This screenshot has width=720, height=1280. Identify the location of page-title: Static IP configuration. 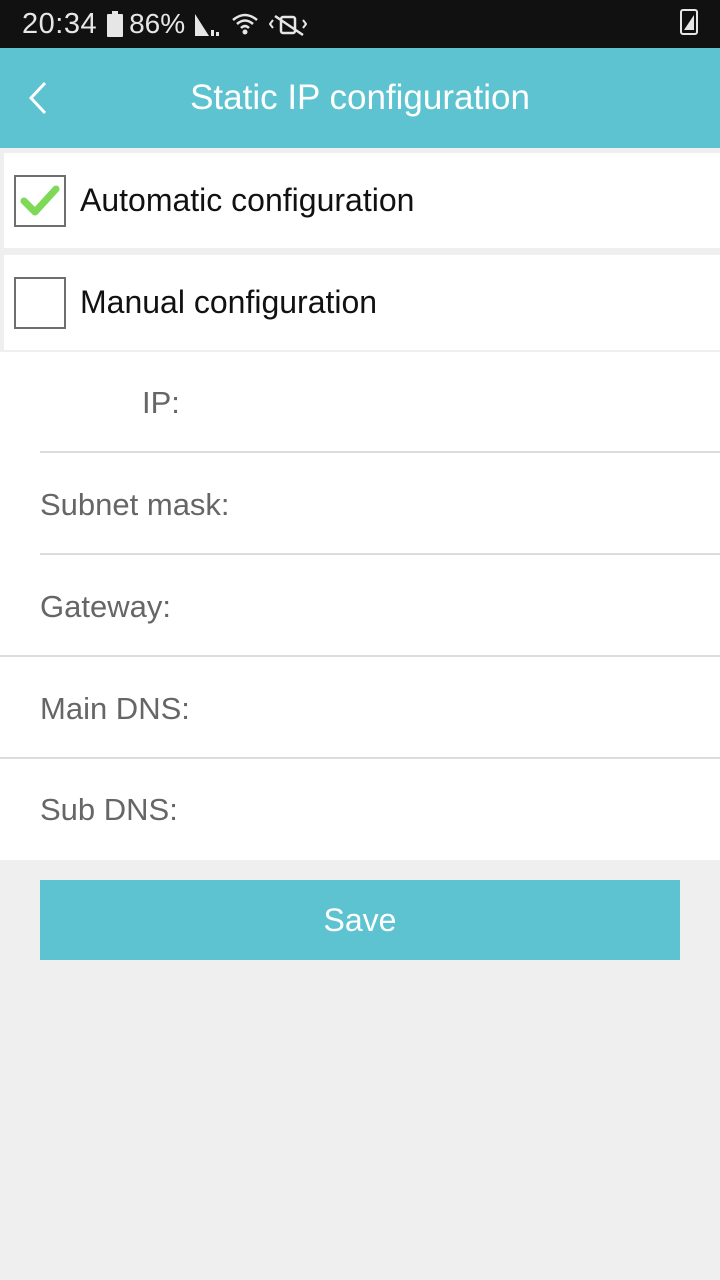
(360, 97).